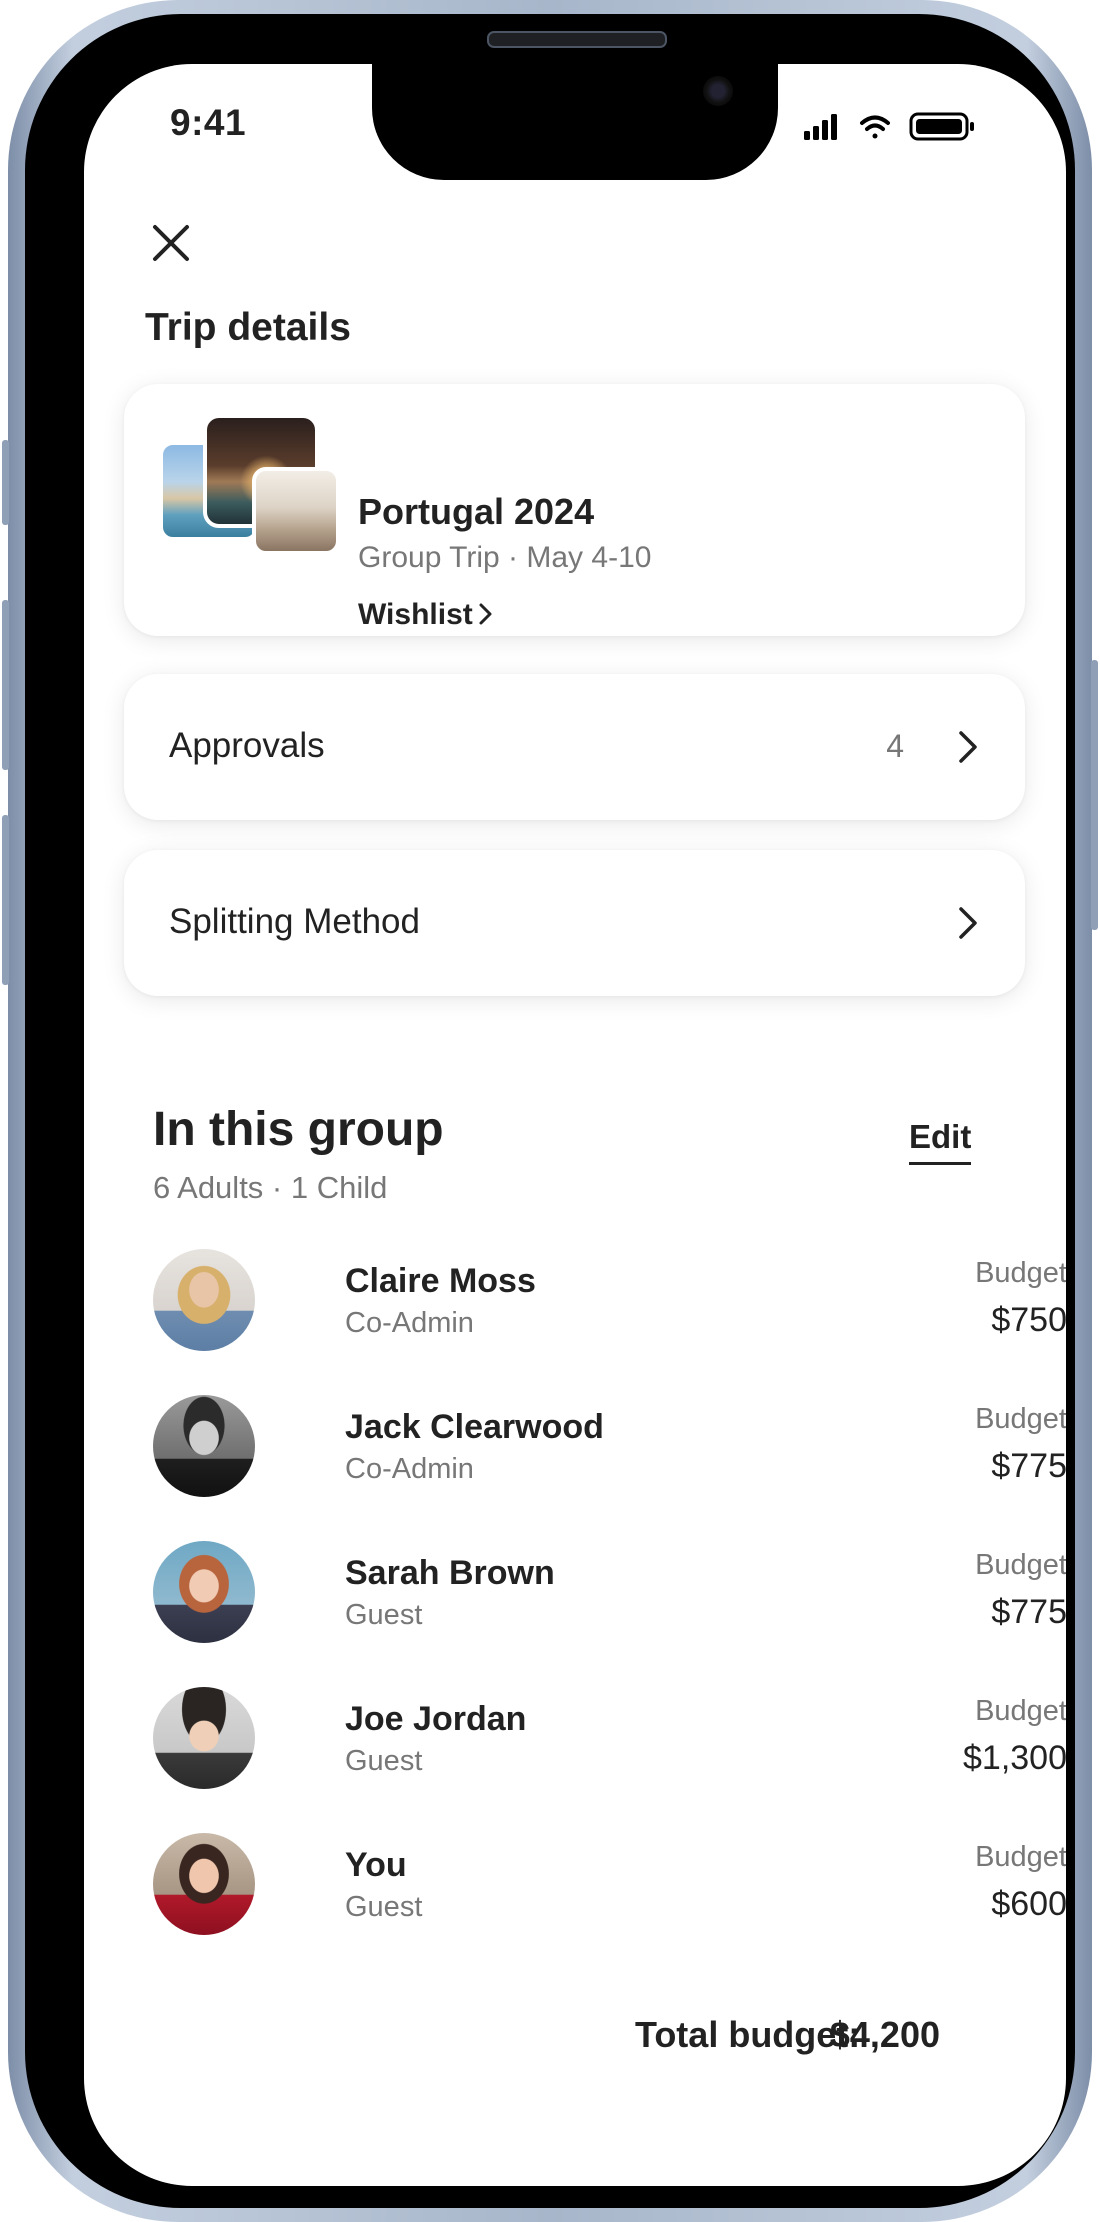  Describe the element at coordinates (884, 2034) in the screenshot. I see `total-budget-value: $4,200` at that location.